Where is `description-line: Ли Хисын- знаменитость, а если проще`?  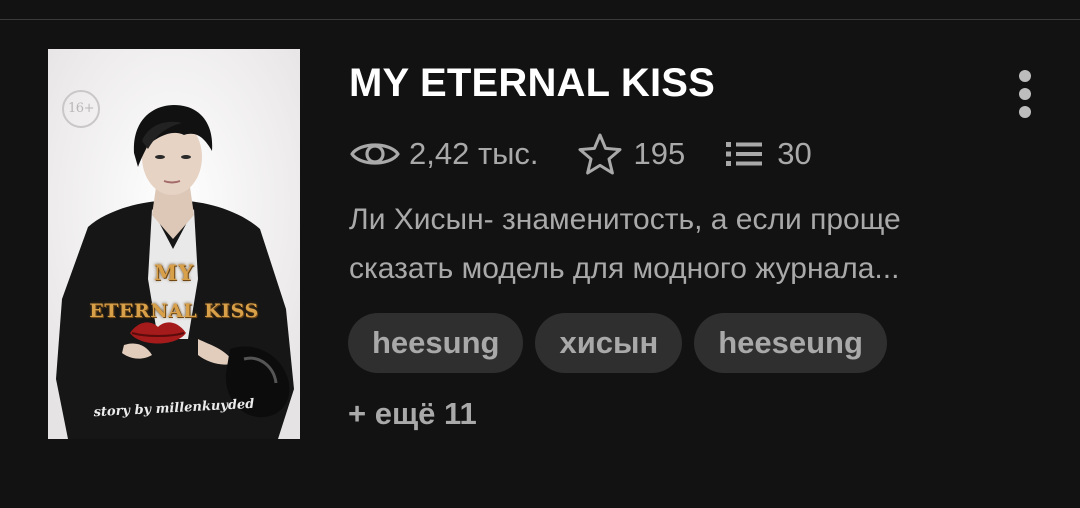
description-line: Ли Хисын- знаменитость, а если проще is located at coordinates (625, 219).